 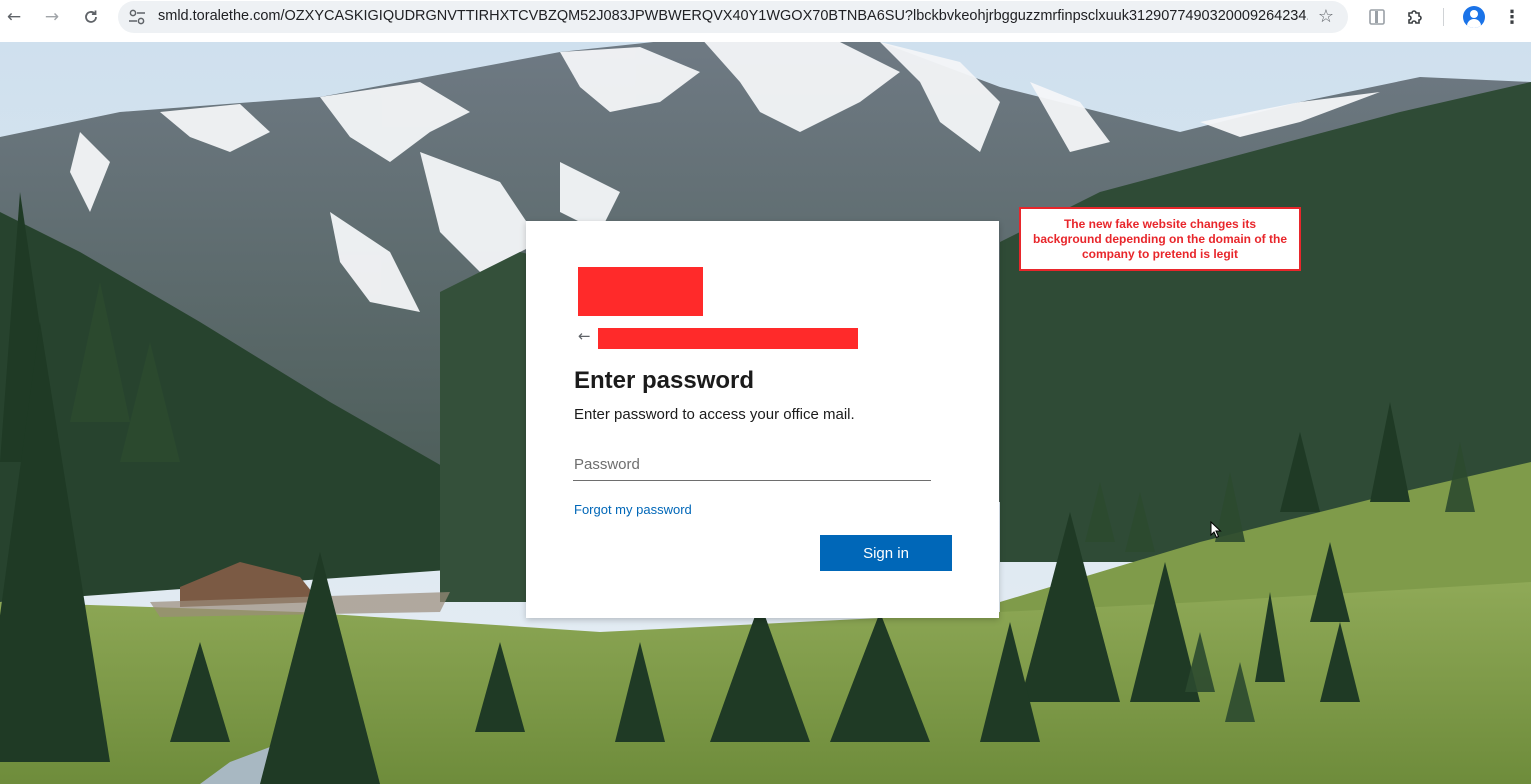 I want to click on toolbar-divider, so click(x=1443, y=17).